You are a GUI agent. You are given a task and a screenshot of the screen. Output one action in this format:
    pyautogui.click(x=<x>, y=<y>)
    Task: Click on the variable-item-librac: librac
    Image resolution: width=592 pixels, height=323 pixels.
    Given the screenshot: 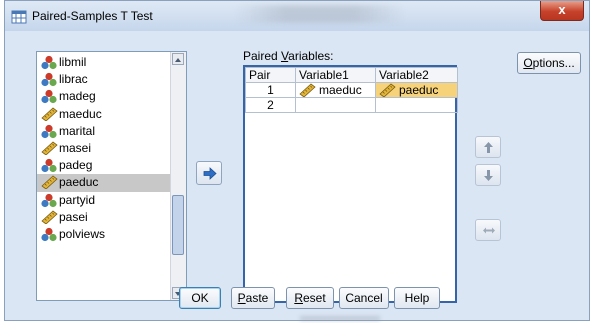 What is the action you would take?
    pyautogui.click(x=103, y=79)
    